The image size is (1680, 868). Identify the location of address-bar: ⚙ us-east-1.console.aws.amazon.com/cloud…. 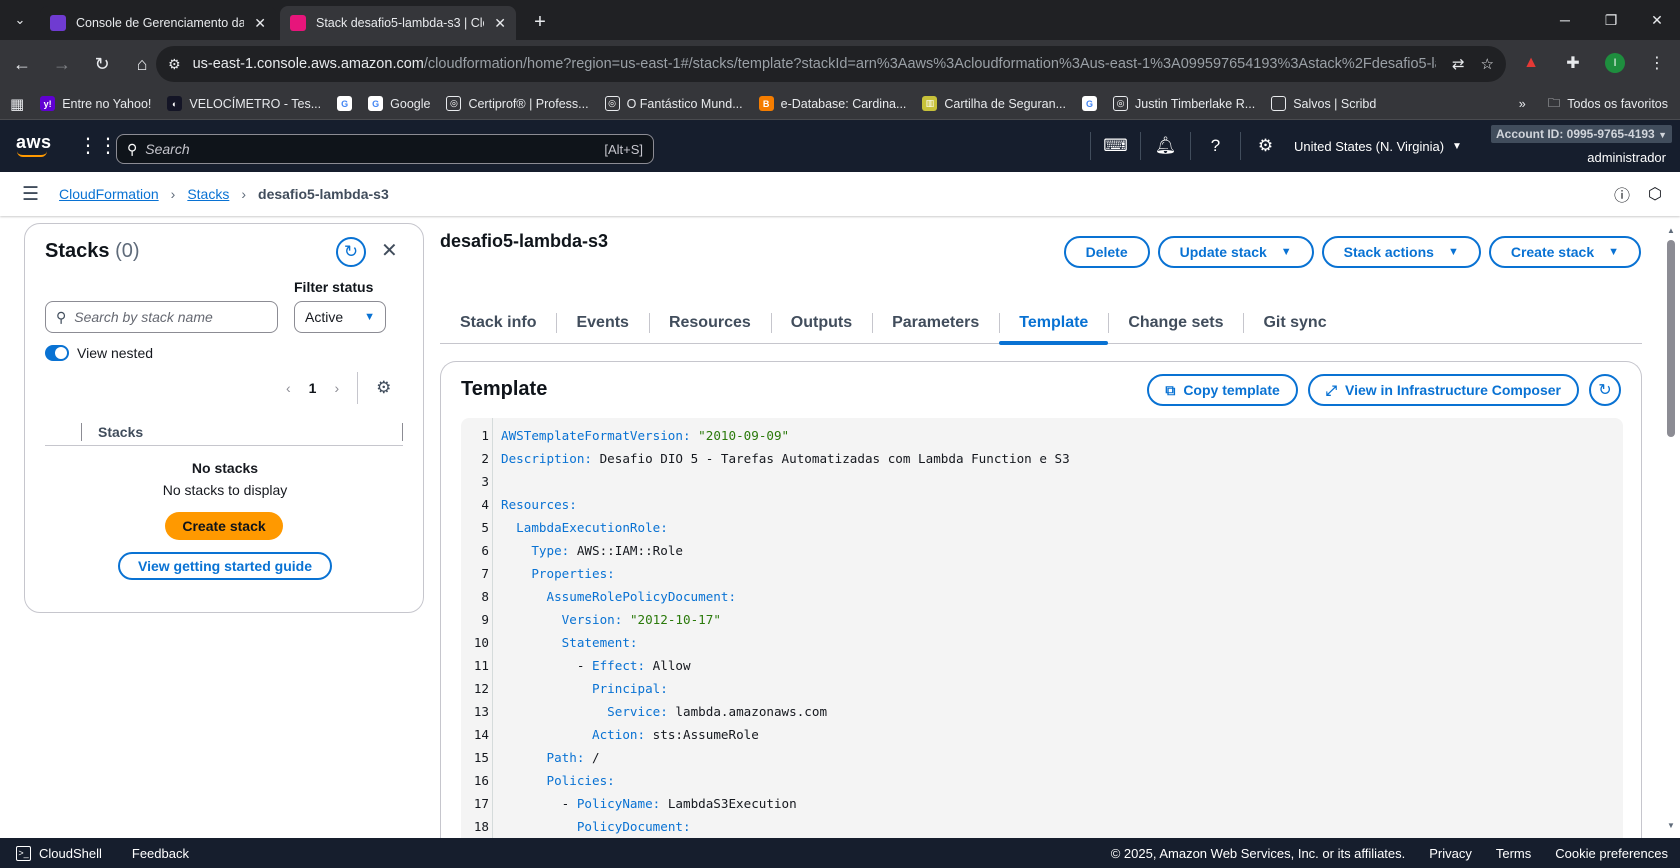
(831, 64).